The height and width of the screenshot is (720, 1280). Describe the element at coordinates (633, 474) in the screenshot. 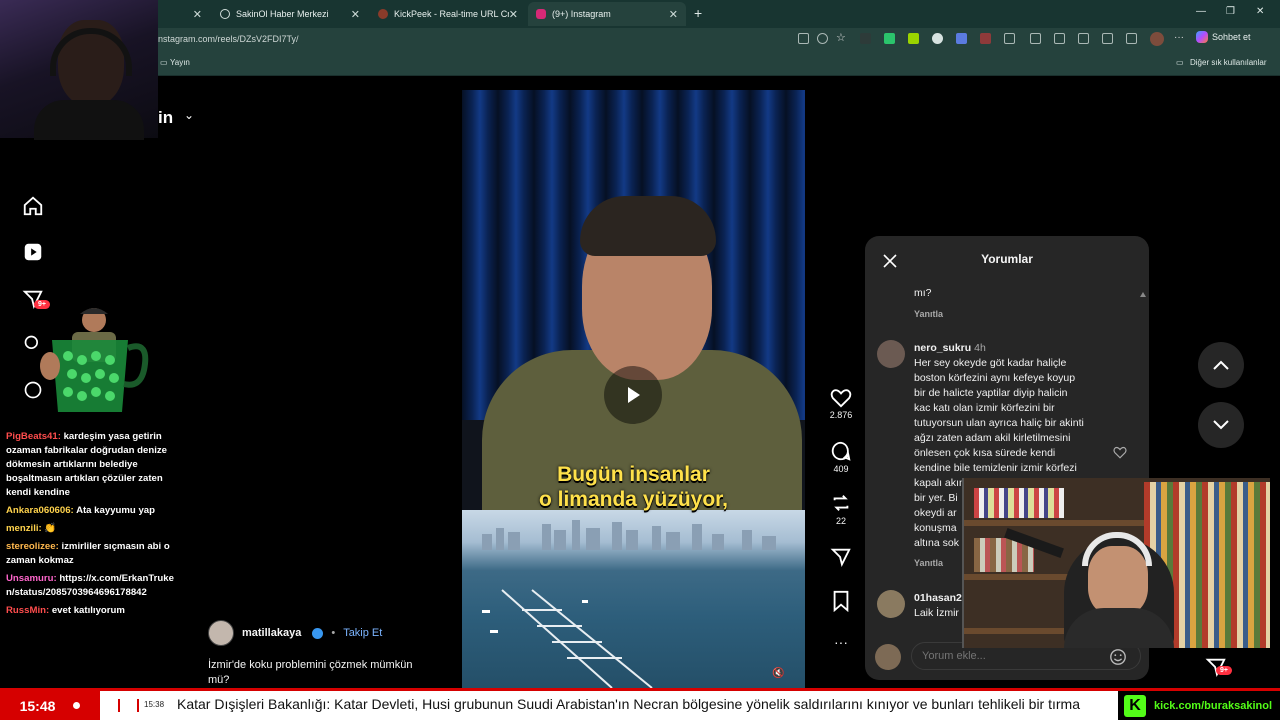

I see `caption-line-1: Bugün insanlar` at that location.